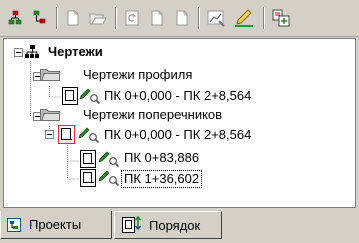 The image size is (359, 243). I want to click on open-folder-icon, so click(98, 18).